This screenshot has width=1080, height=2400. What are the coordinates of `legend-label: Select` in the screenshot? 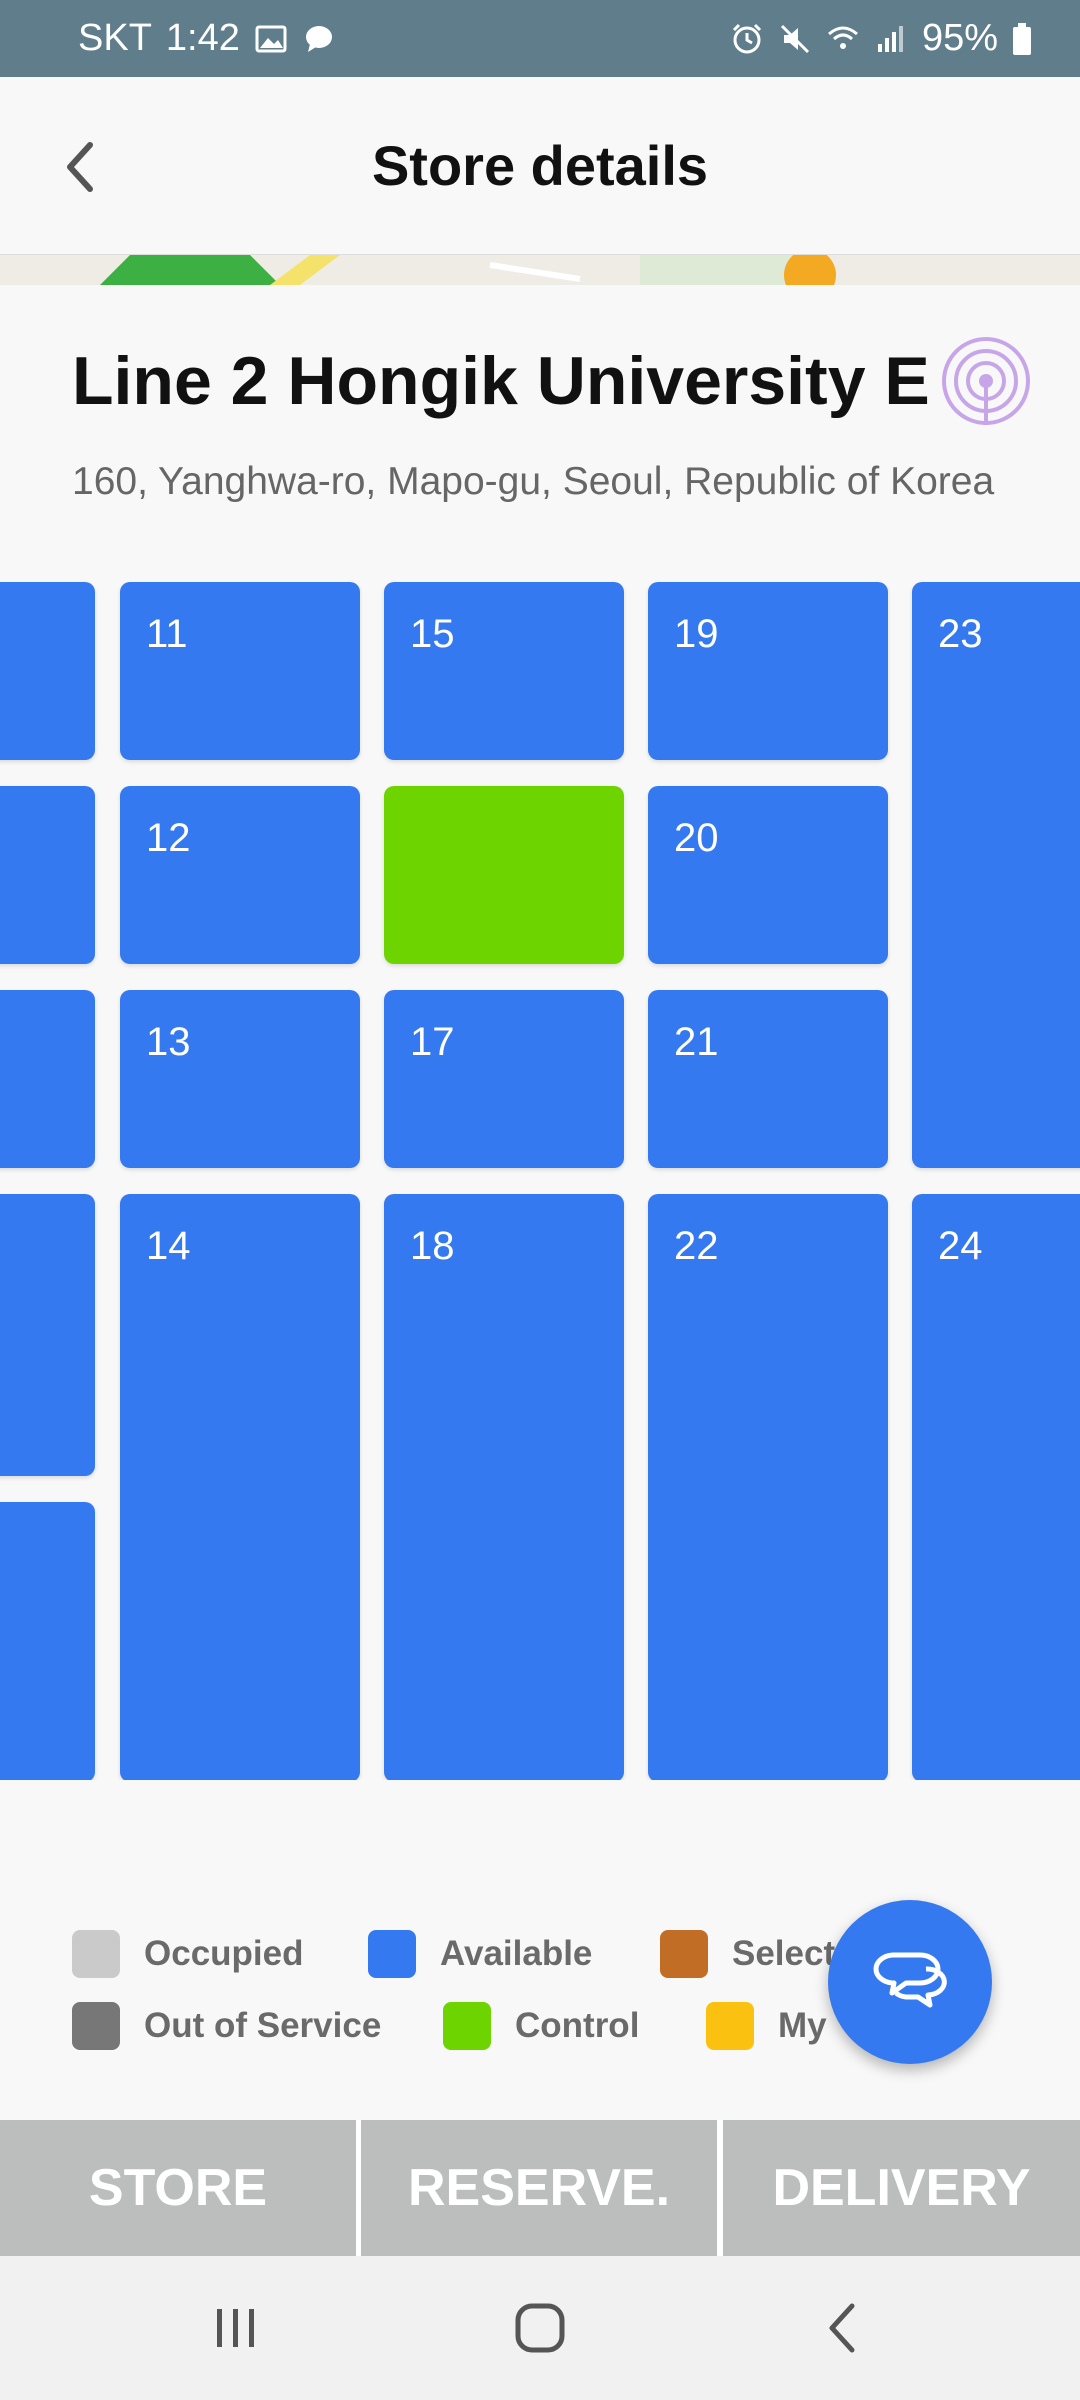 It's located at (784, 1953).